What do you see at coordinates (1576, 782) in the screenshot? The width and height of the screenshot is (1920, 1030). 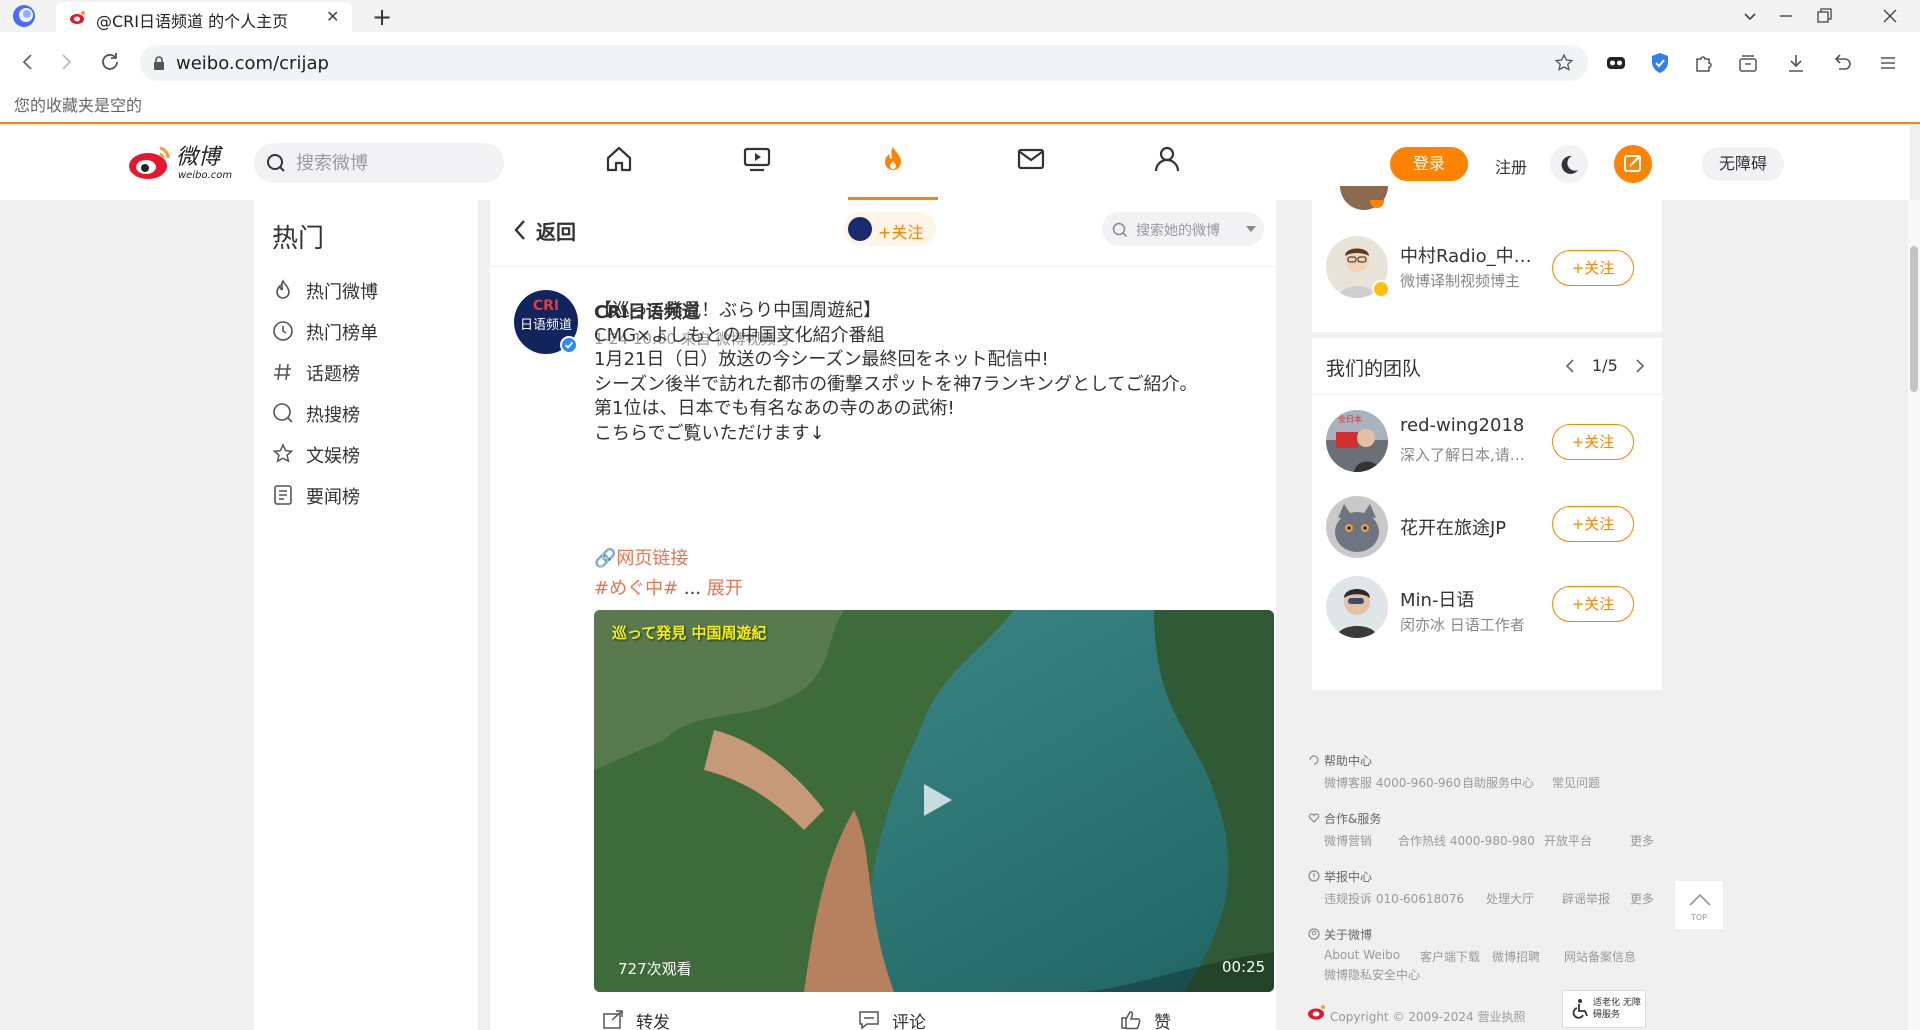 I see `footer-link: 常见问题` at bounding box center [1576, 782].